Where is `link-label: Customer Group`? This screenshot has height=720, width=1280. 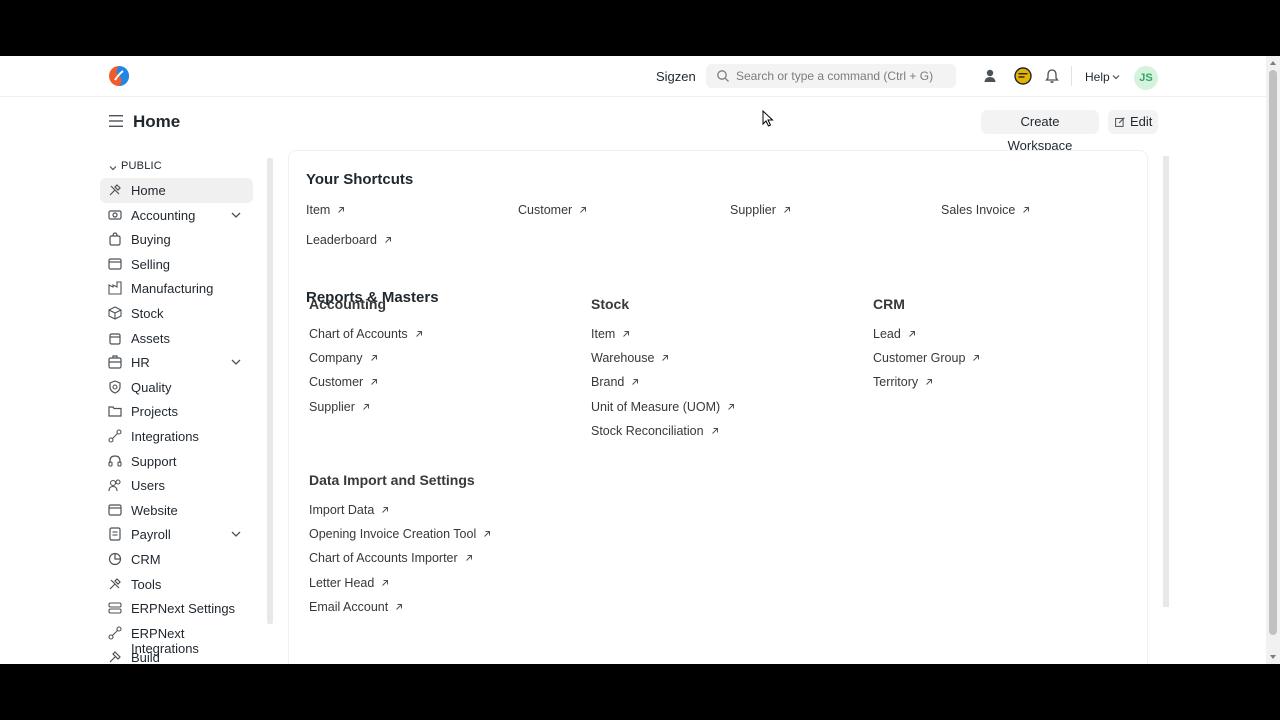
link-label: Customer Group is located at coordinates (919, 358).